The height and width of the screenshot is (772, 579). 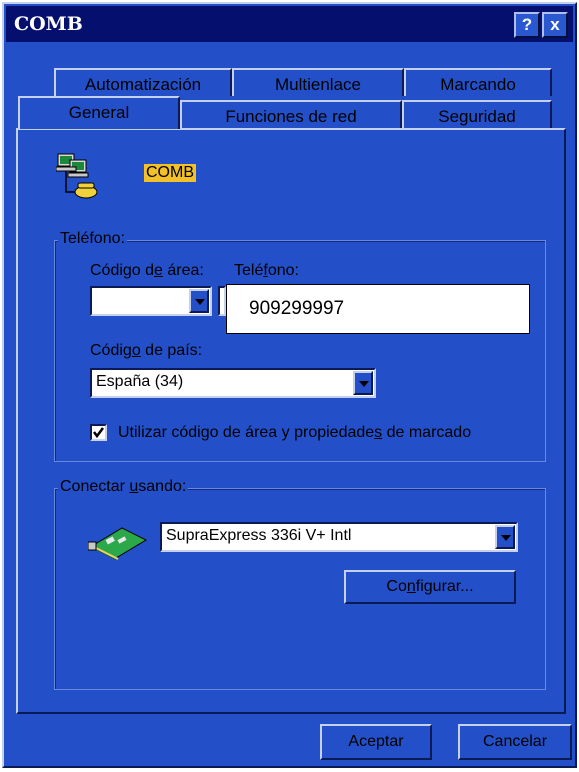 I want to click on help-button: ?, so click(x=527, y=25).